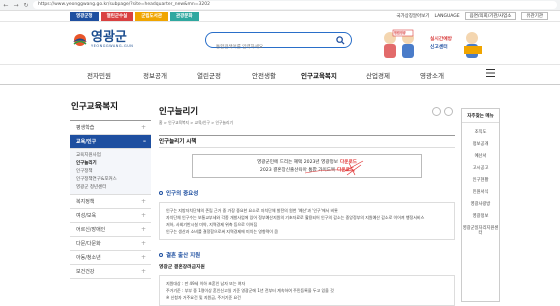  What do you see at coordinates (112, 46) in the screenshot?
I see `logo-subtitle: YEONGGWANG-GUN` at bounding box center [112, 46].